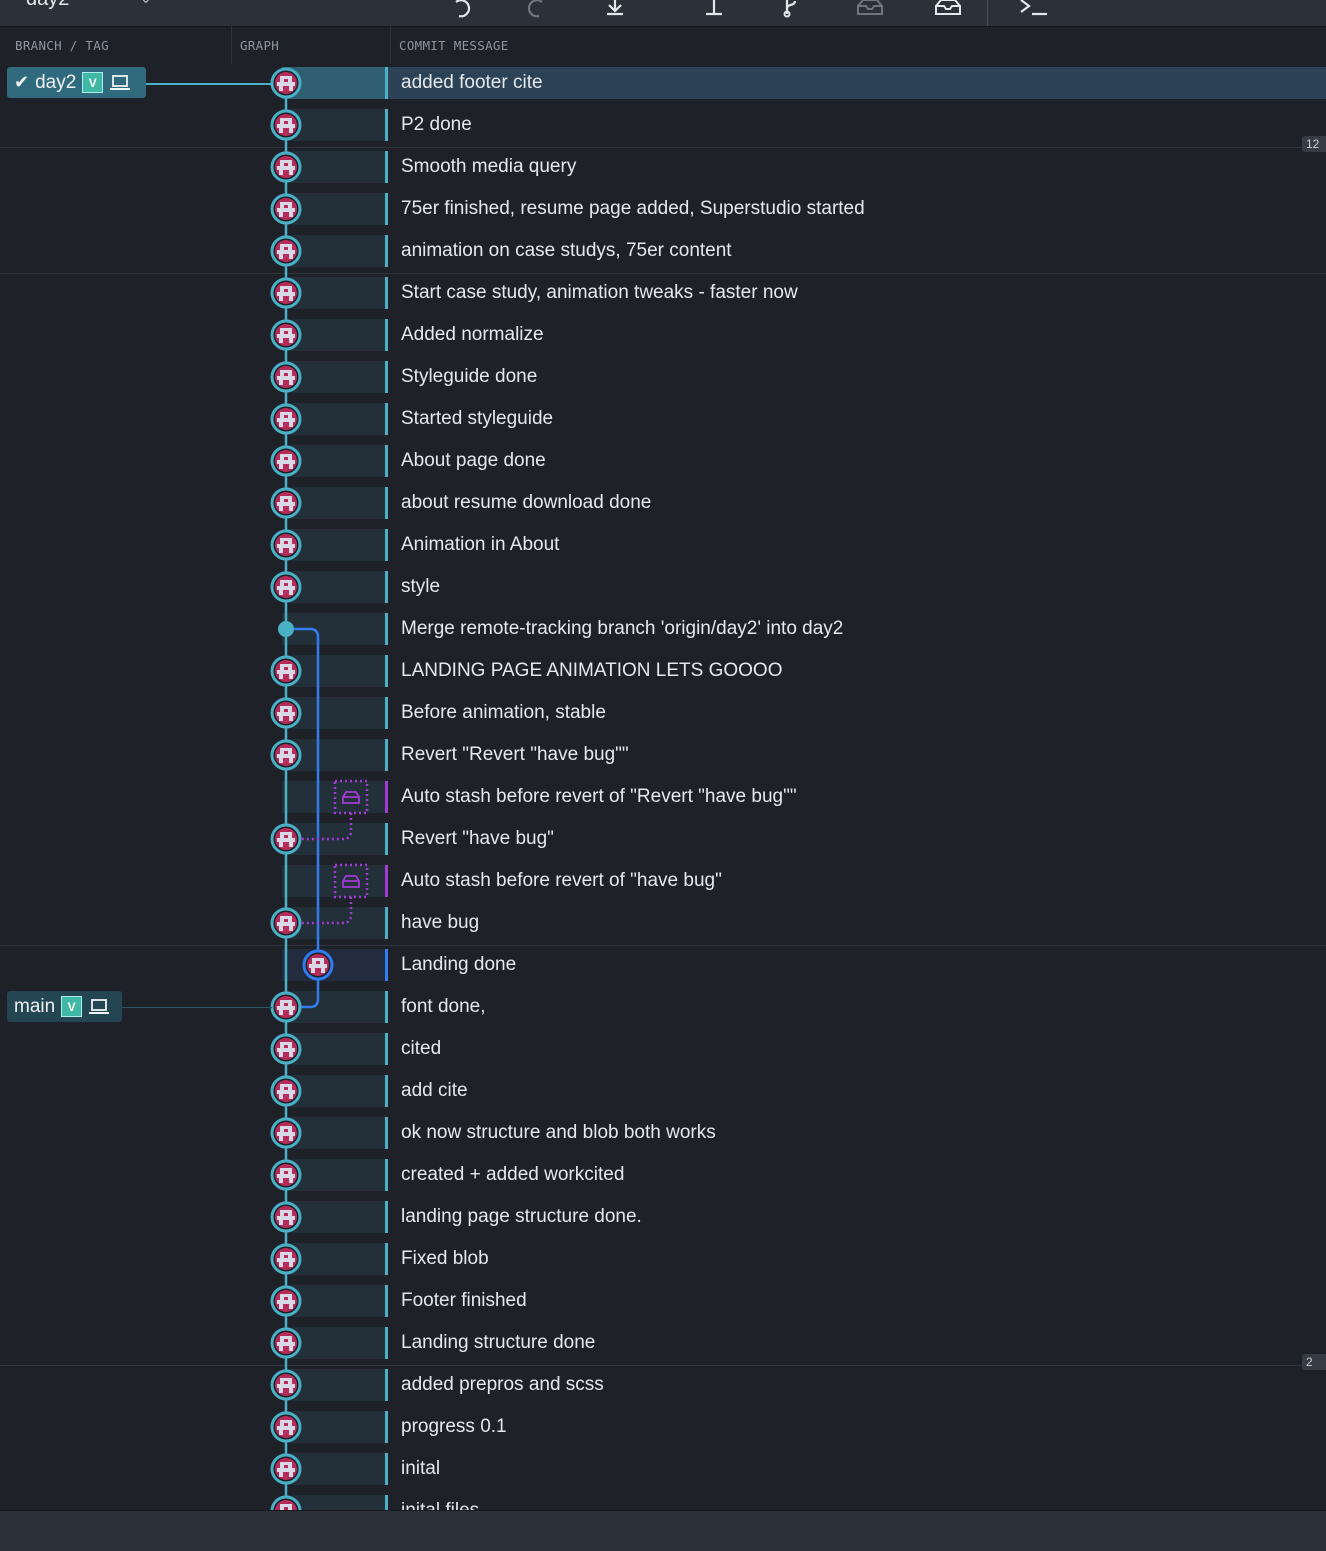  What do you see at coordinates (146, 3) in the screenshot?
I see `chevron-down-icon: ⌄` at bounding box center [146, 3].